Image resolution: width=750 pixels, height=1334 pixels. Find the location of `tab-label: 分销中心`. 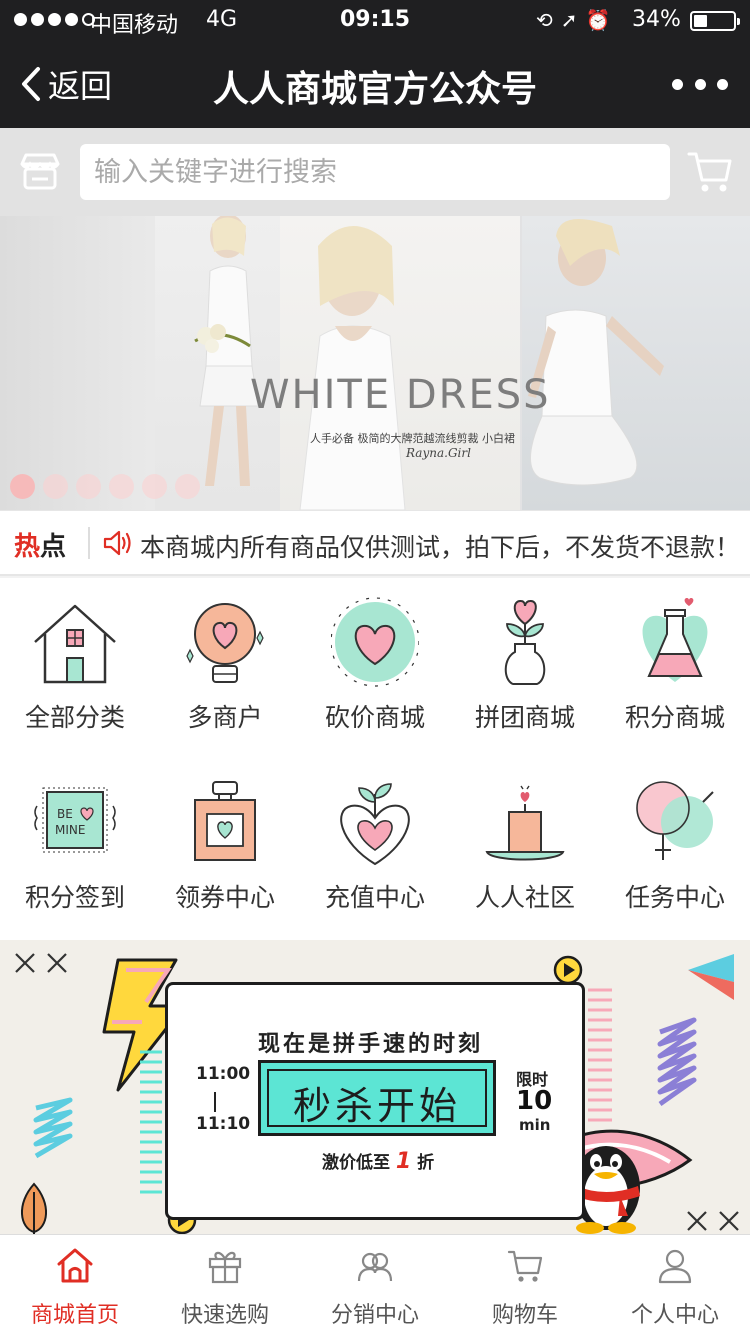

tab-label: 分销中心 is located at coordinates (374, 1315).